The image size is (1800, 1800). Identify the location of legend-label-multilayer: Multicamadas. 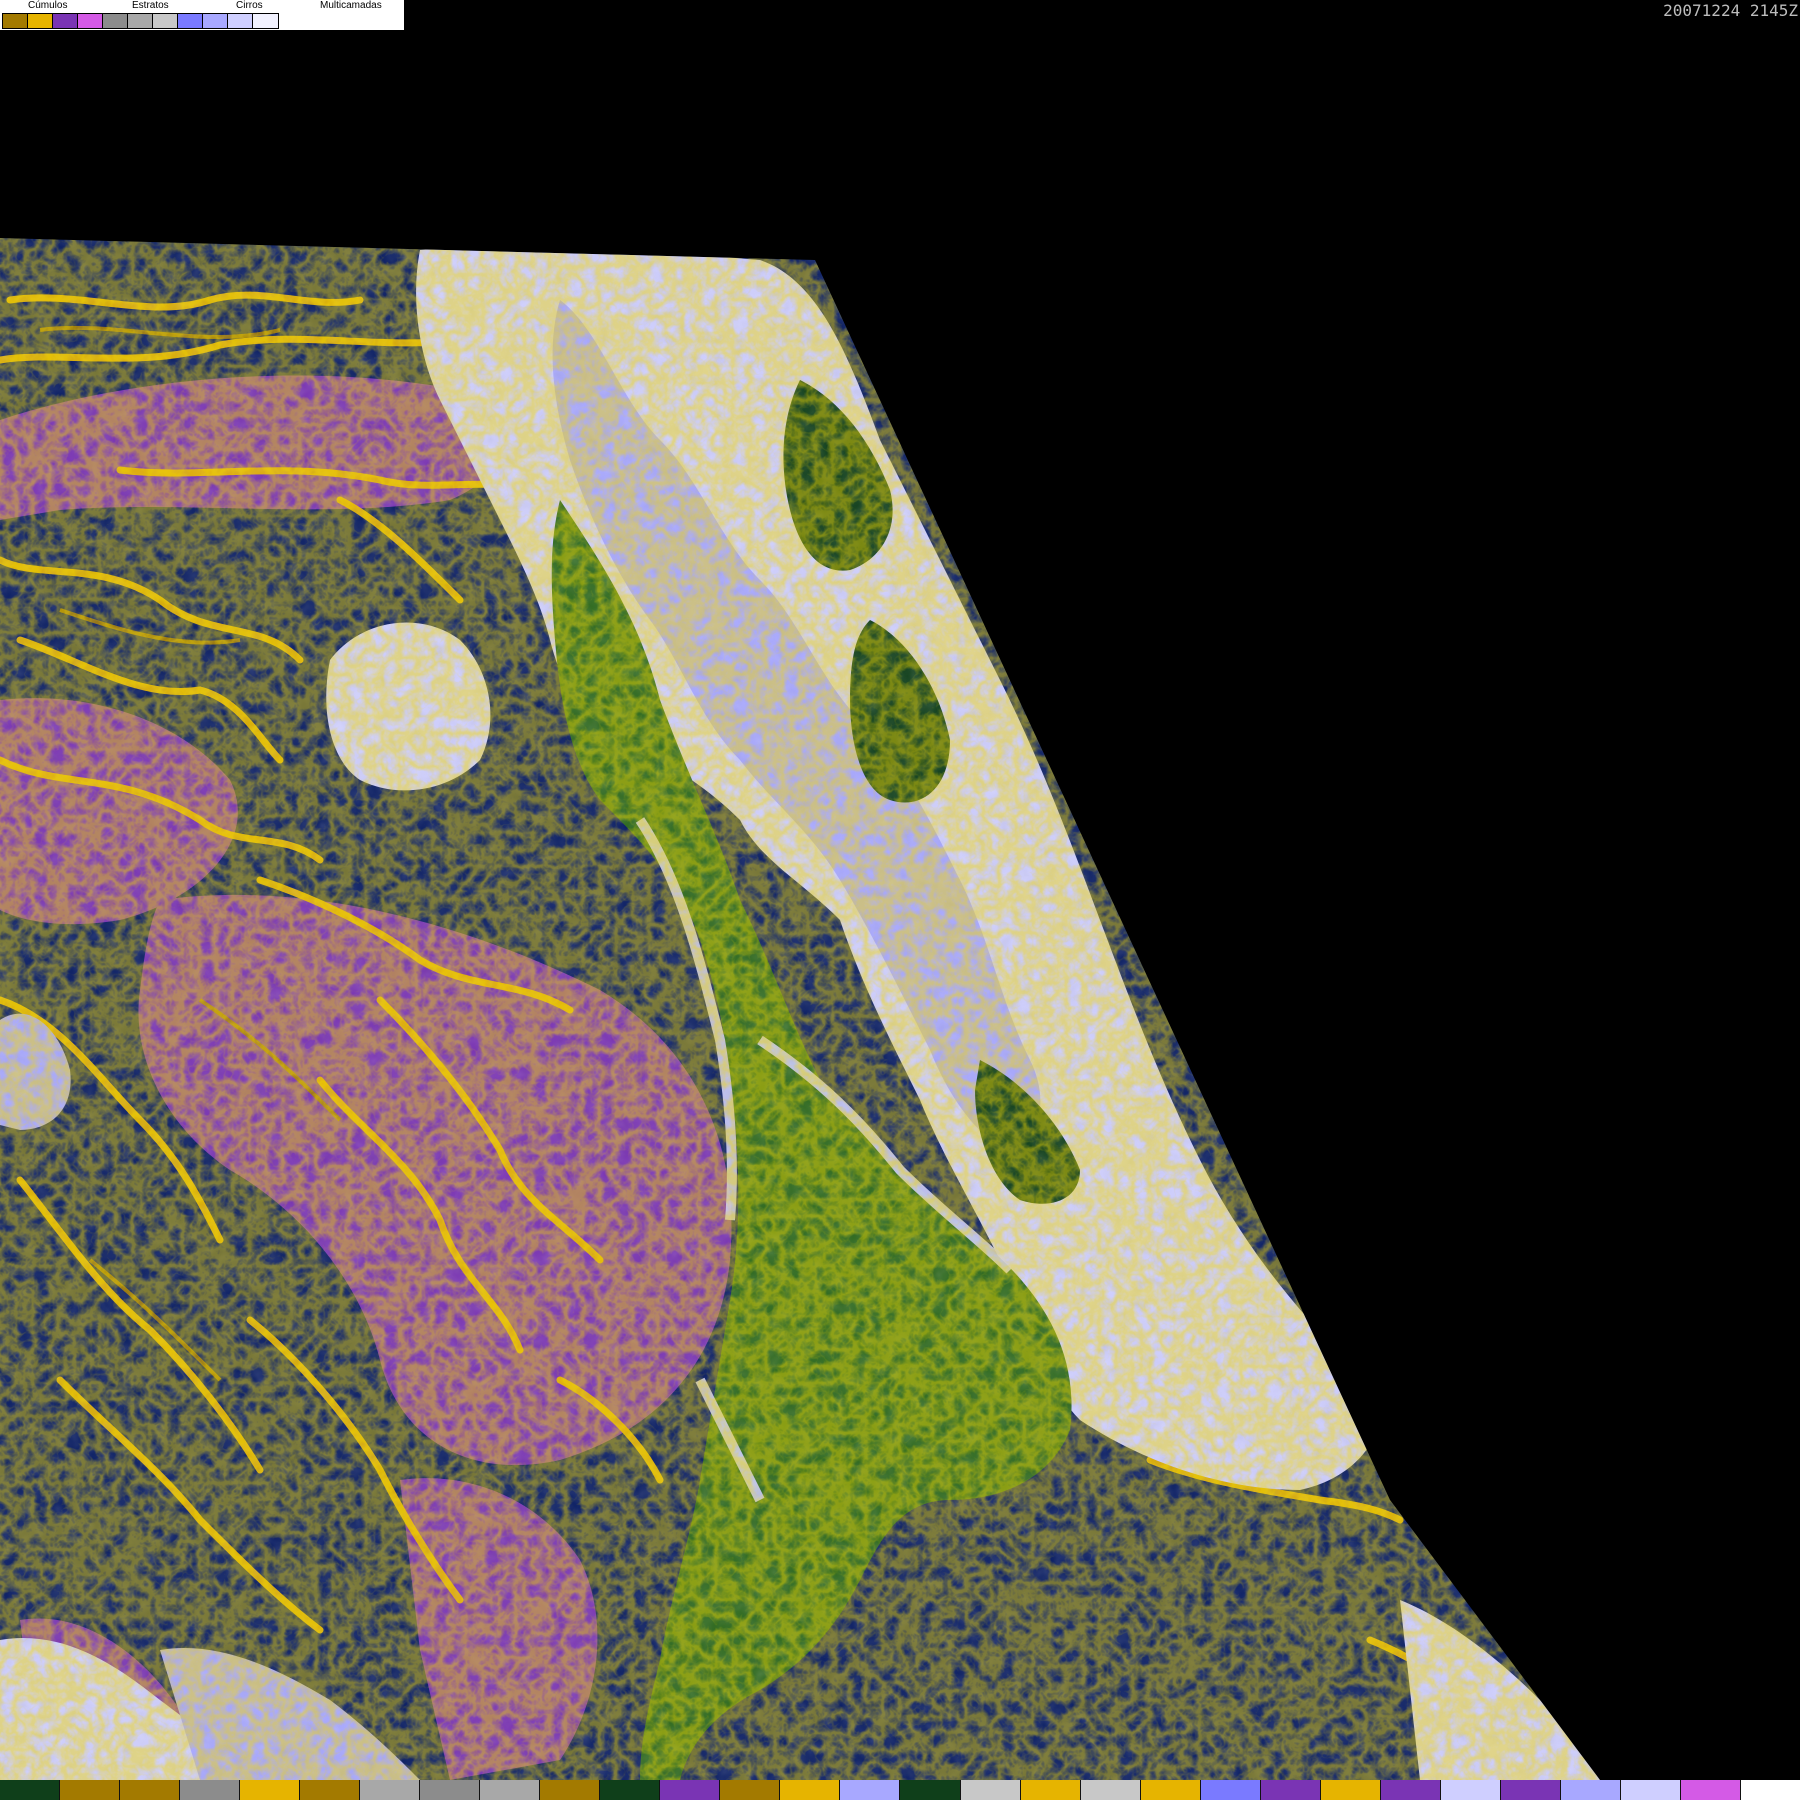
(351, 5).